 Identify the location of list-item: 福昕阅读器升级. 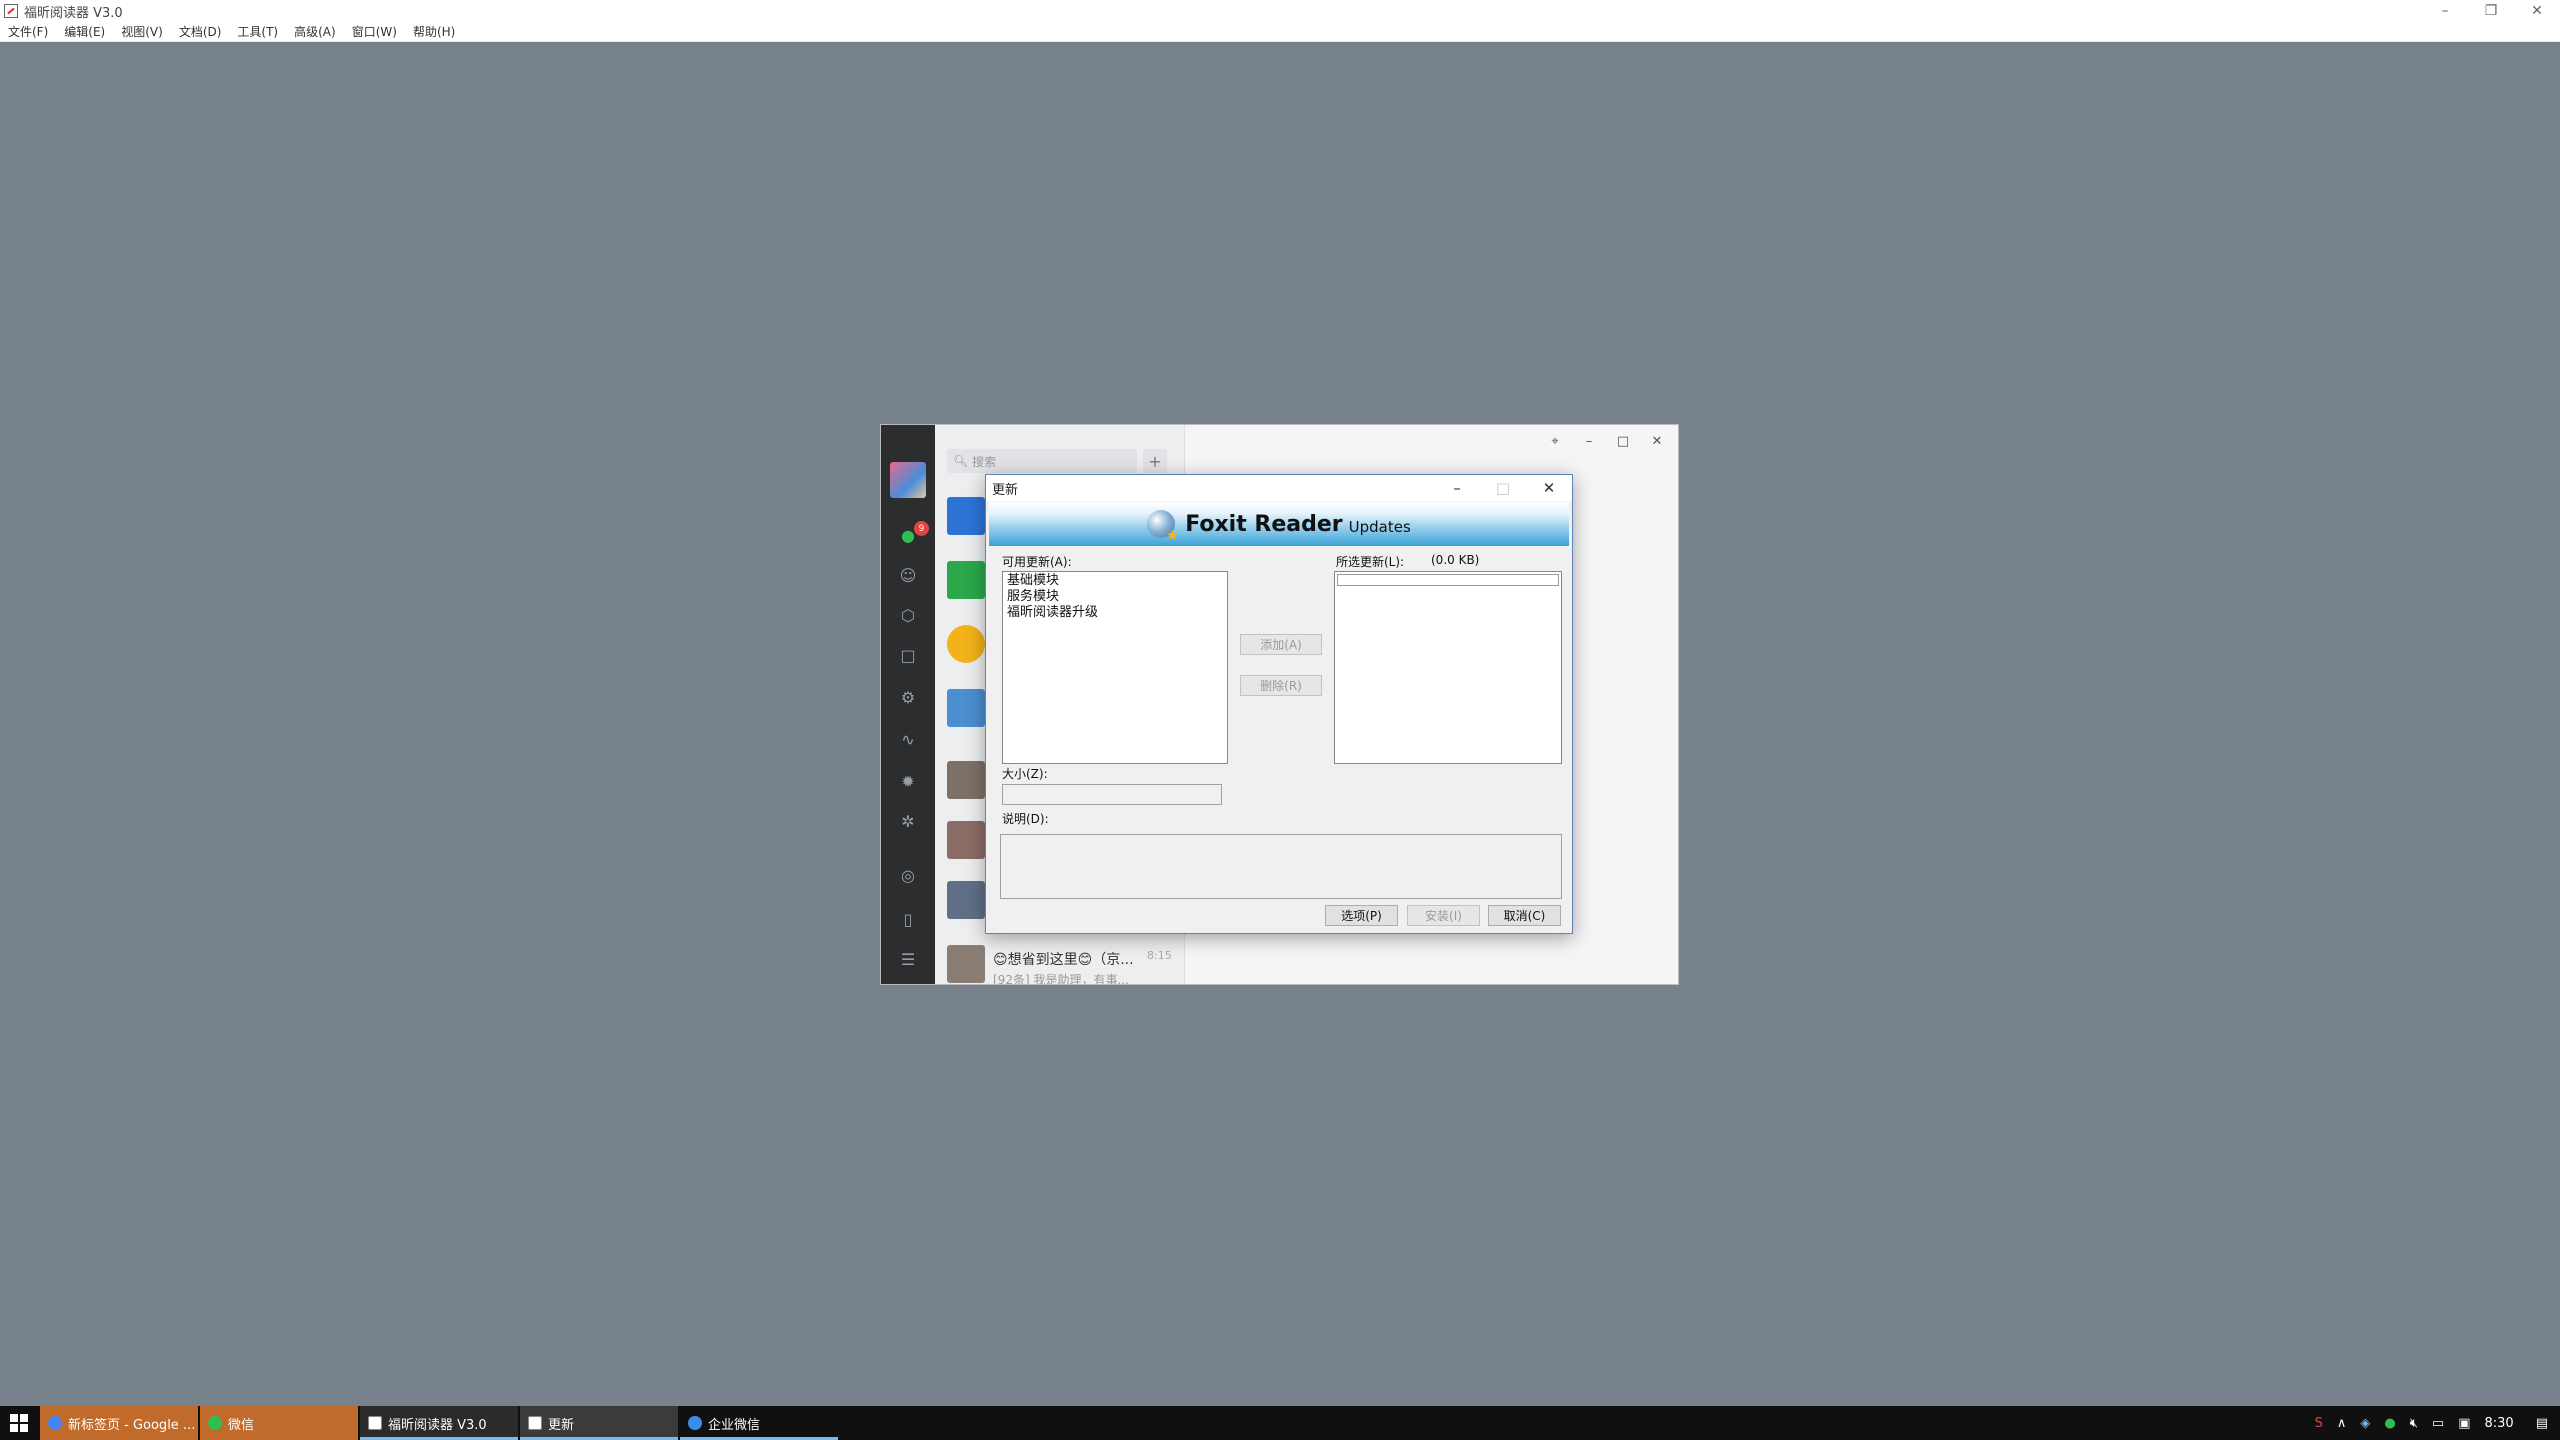
(1115, 613).